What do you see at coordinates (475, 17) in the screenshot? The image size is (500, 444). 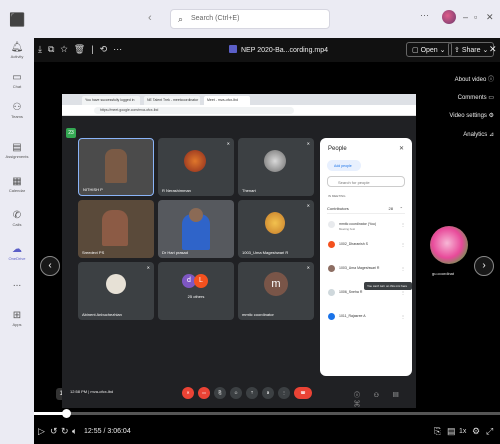 I see `maximize-icon: ▫` at bounding box center [475, 17].